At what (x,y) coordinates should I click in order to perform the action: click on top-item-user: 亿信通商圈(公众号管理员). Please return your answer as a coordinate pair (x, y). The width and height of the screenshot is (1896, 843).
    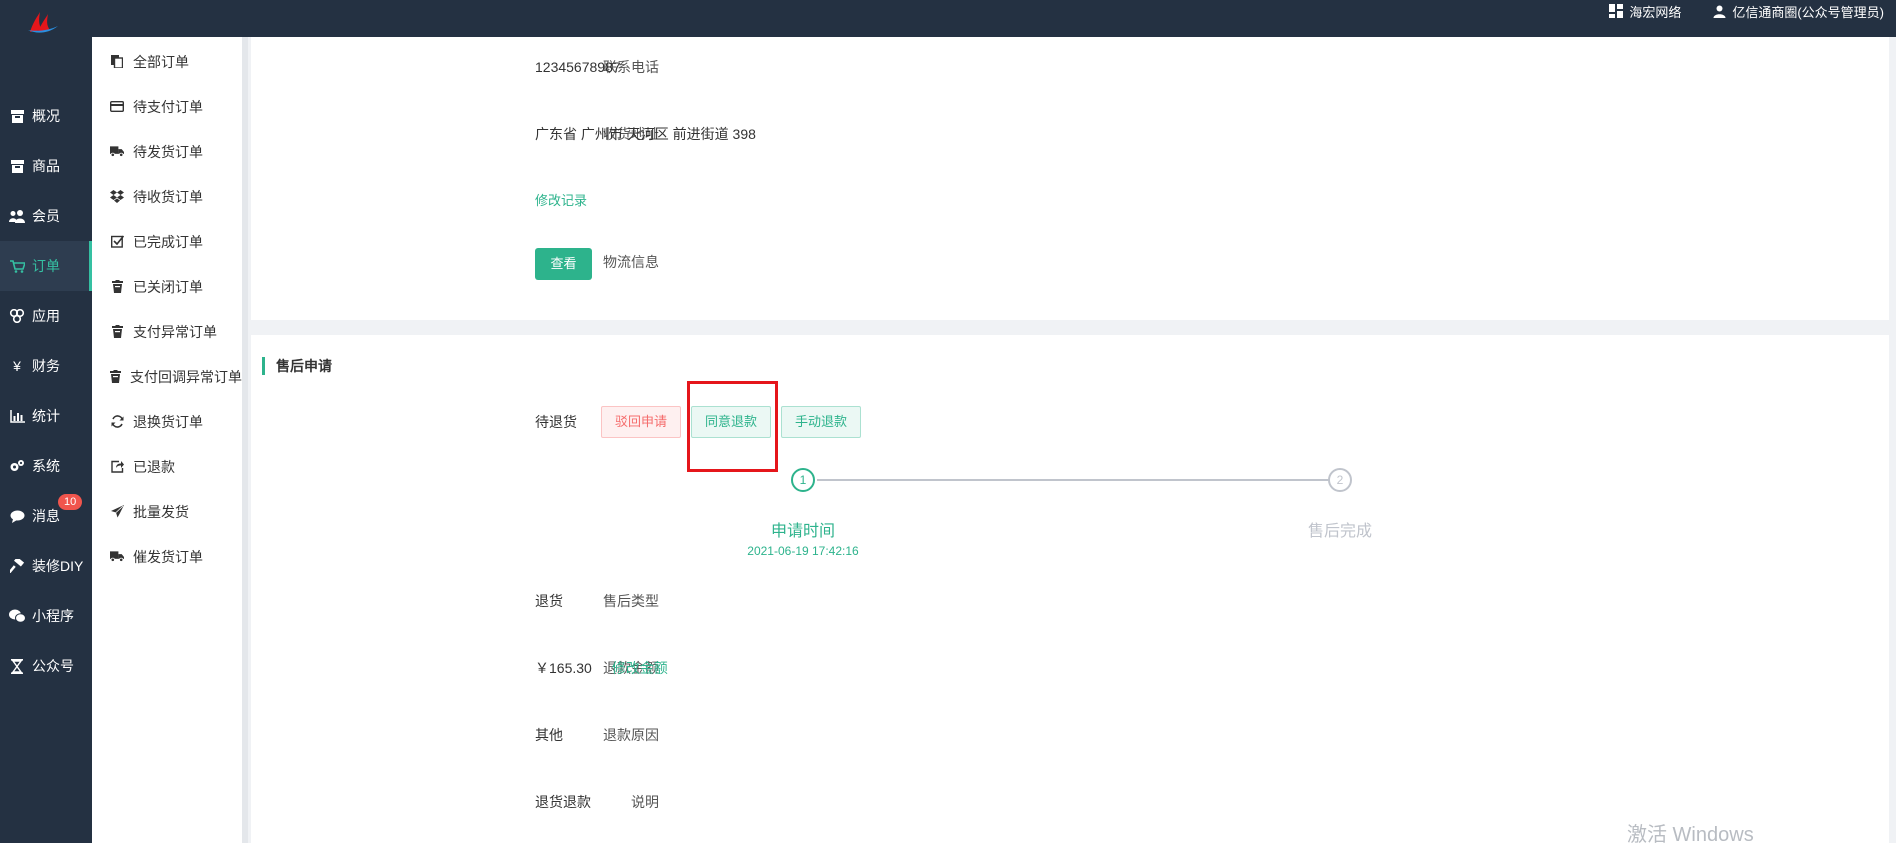
    Looking at the image, I should click on (1798, 11).